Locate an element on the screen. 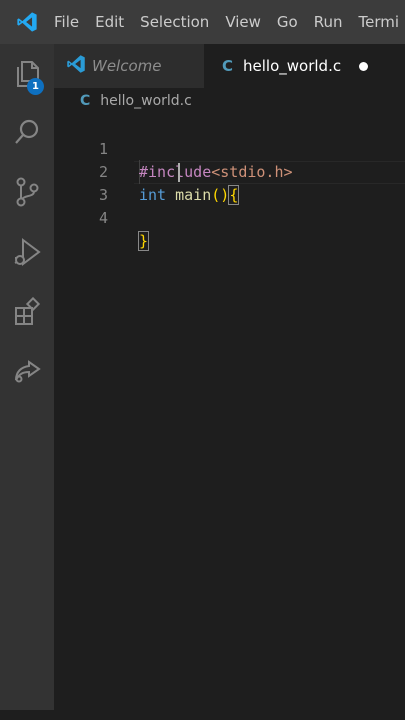 This screenshot has width=405, height=720. menu-terminal: Termi is located at coordinates (378, 22).